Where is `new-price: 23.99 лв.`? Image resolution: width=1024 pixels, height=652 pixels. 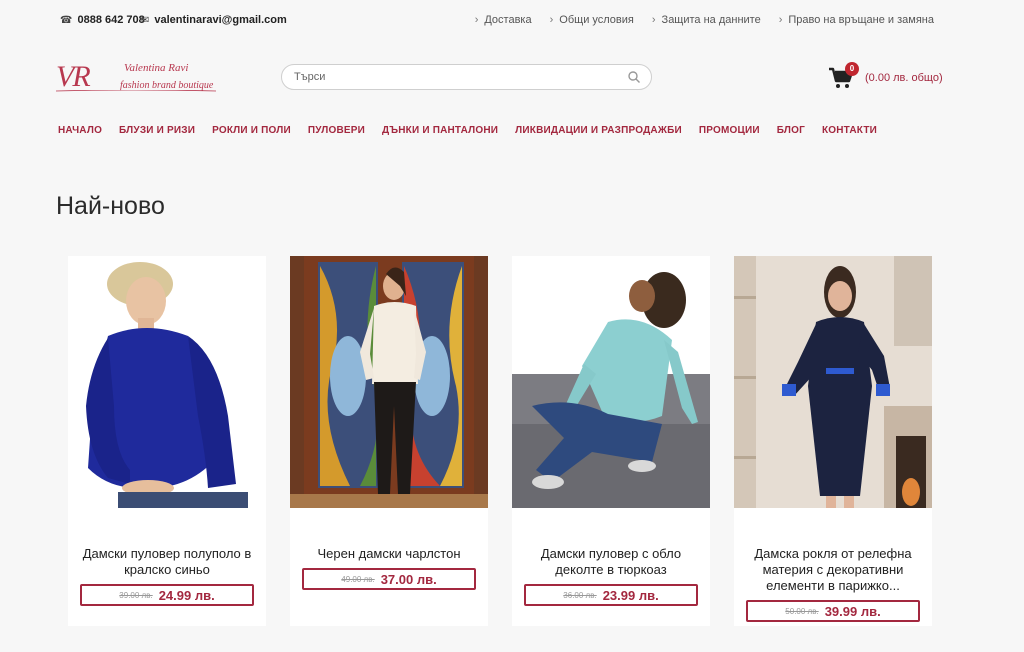
new-price: 23.99 лв. is located at coordinates (630, 595).